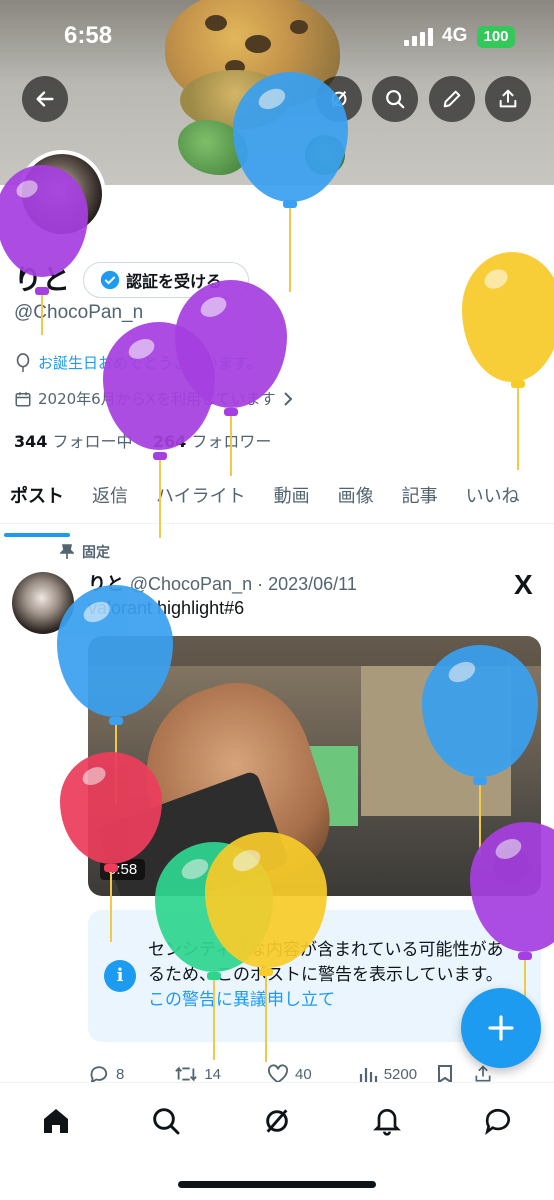 This screenshot has height=1200, width=554. I want to click on home-icon, so click(56, 1121).